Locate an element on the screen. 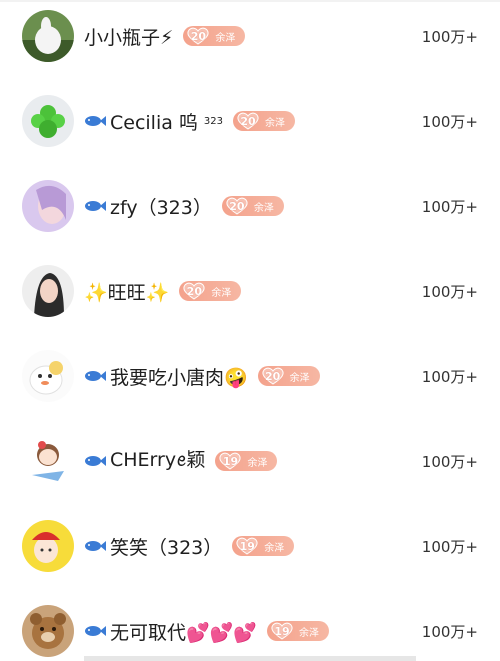  list-item: 我要吃小唐肉🤪 20 余泽 100万+ is located at coordinates (250, 376).